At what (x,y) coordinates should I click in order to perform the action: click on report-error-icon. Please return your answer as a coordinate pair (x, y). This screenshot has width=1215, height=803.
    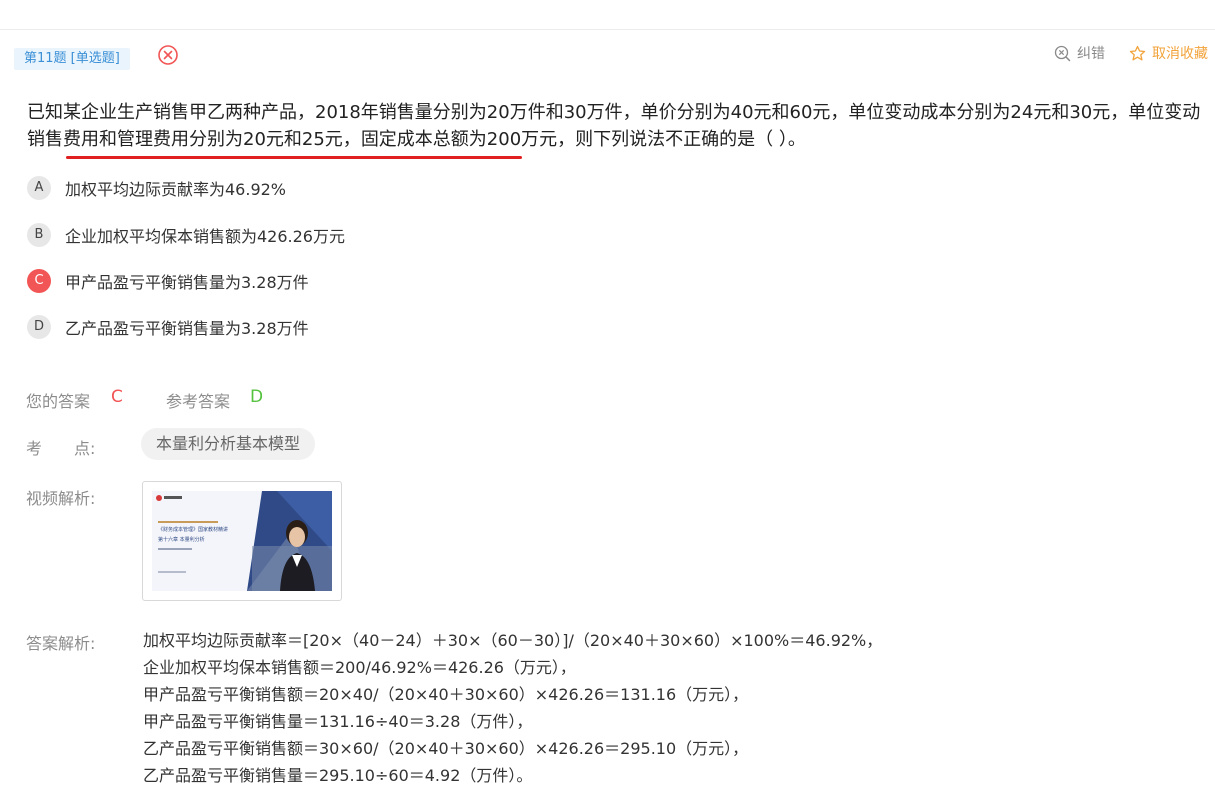
    Looking at the image, I should click on (1062, 53).